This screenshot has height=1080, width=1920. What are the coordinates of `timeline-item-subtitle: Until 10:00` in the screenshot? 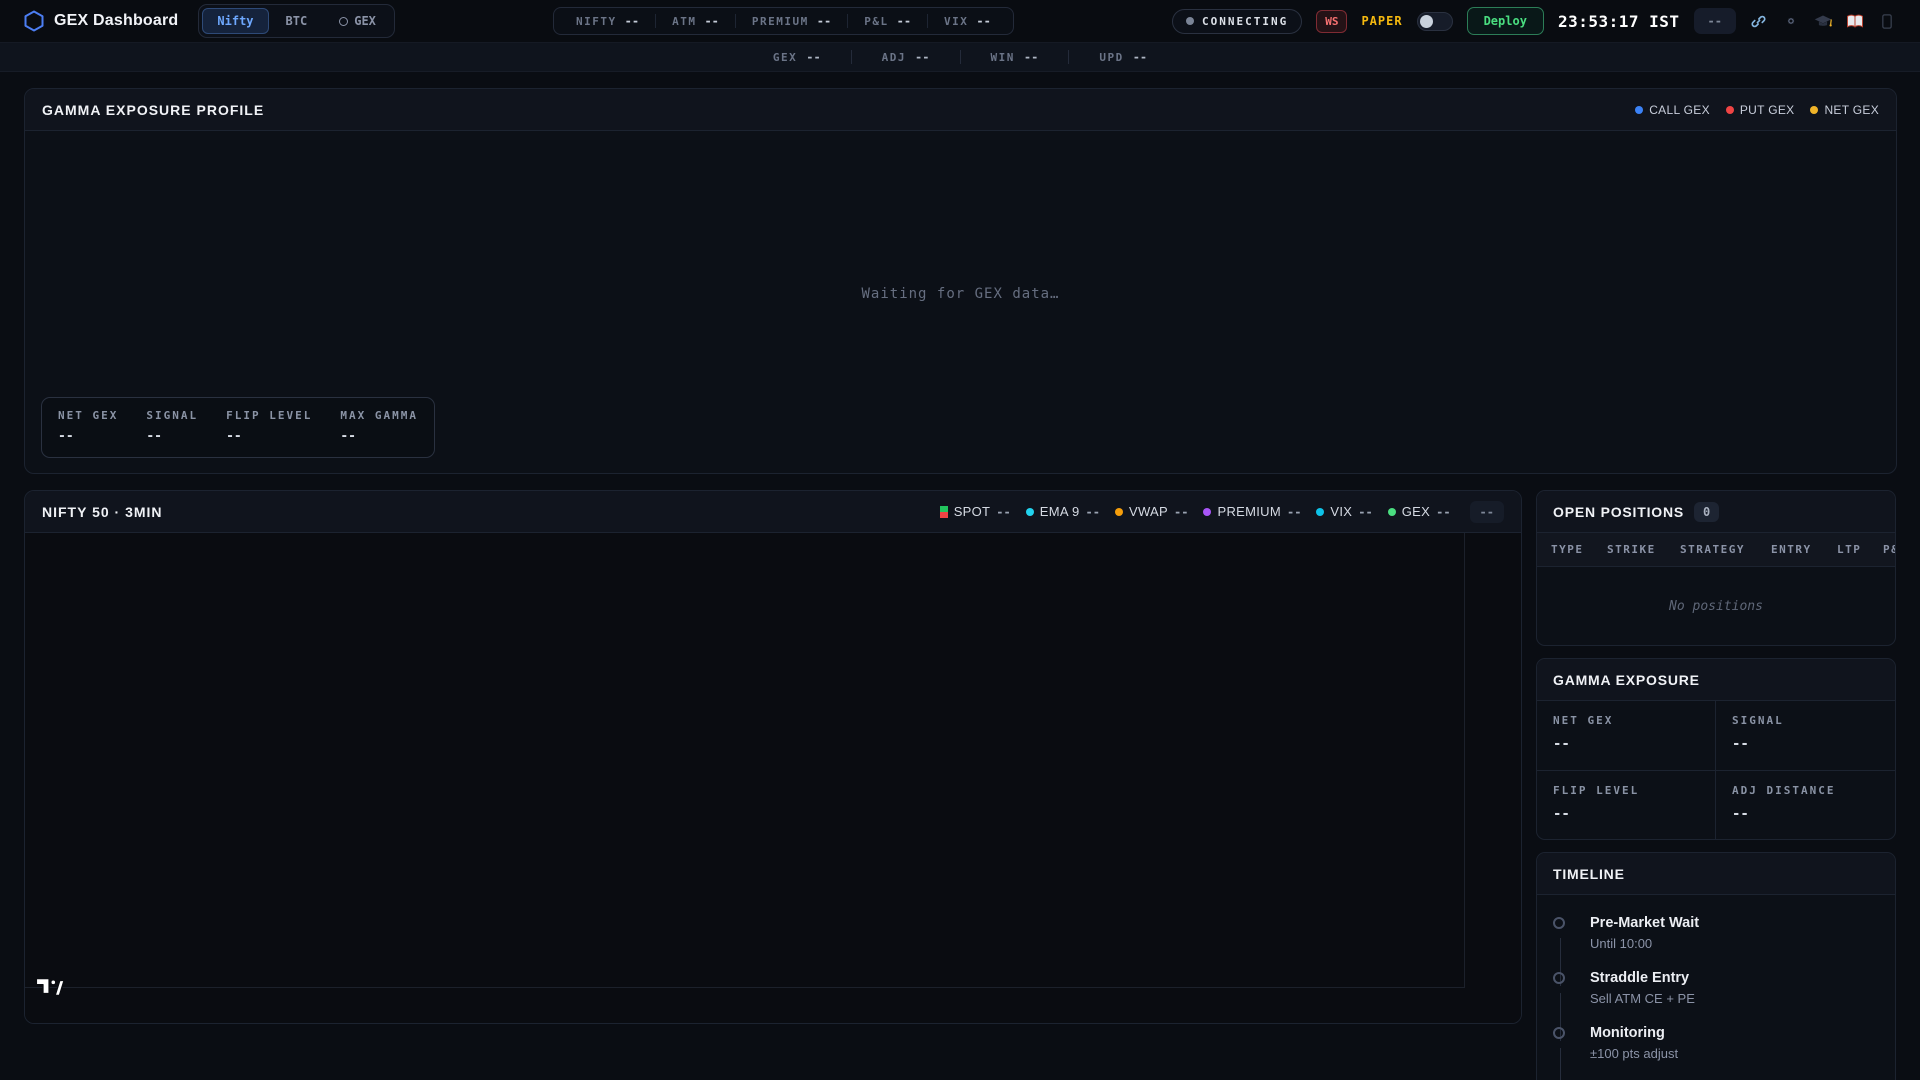 It's located at (1621, 943).